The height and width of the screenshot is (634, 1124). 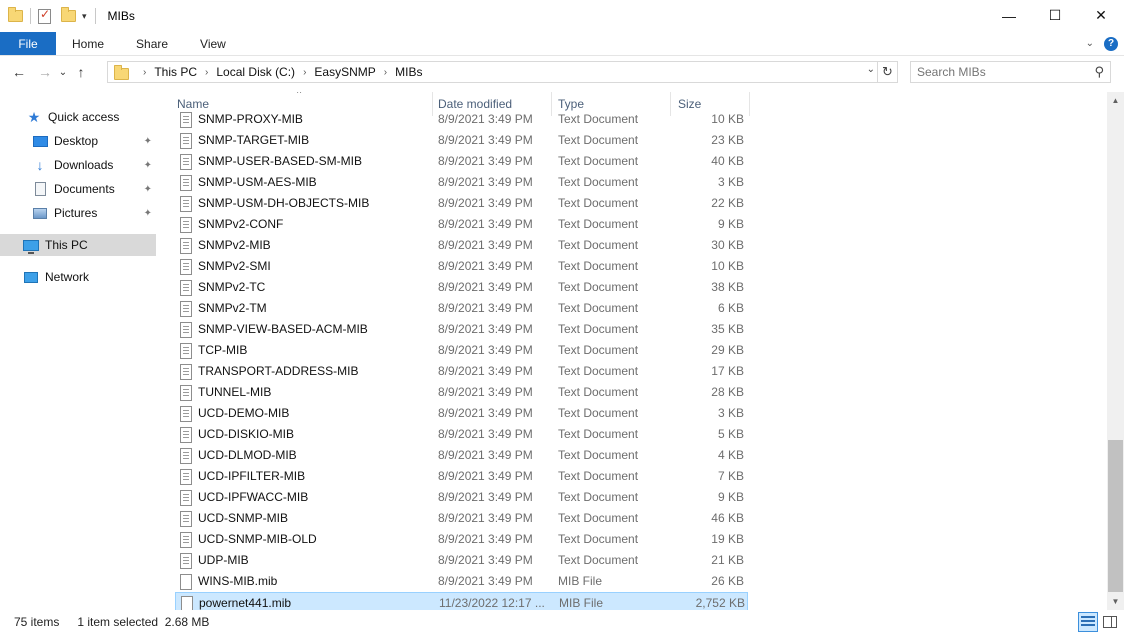 I want to click on sidebar-item-this-pc: This PC, so click(x=78, y=245).